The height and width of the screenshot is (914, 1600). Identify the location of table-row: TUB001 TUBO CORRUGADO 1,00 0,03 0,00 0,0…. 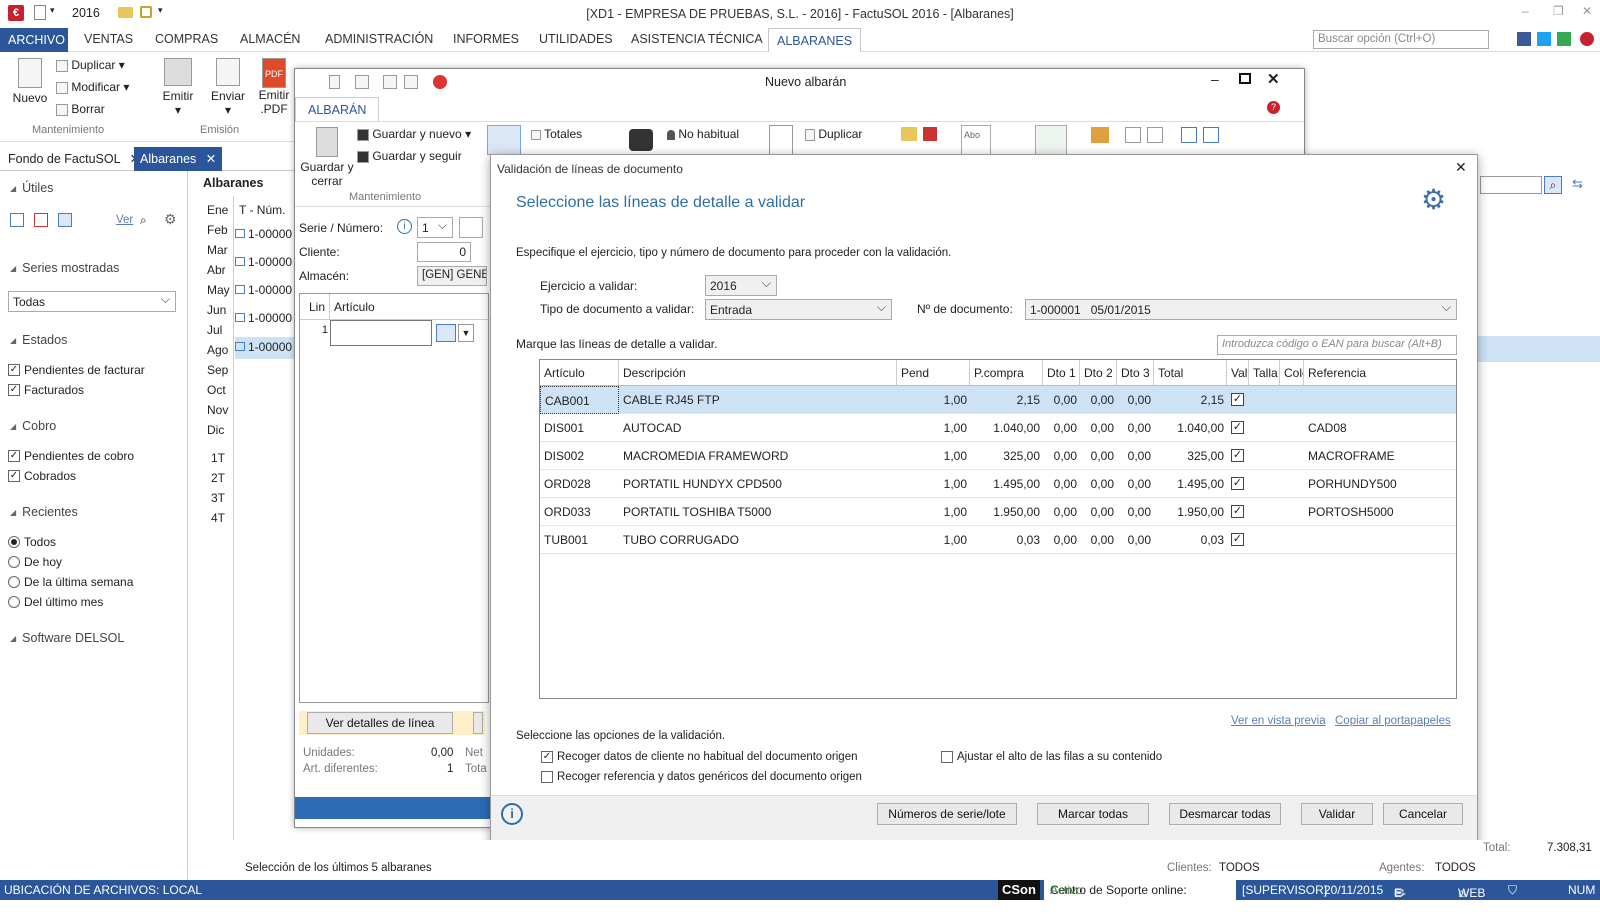
(998, 540).